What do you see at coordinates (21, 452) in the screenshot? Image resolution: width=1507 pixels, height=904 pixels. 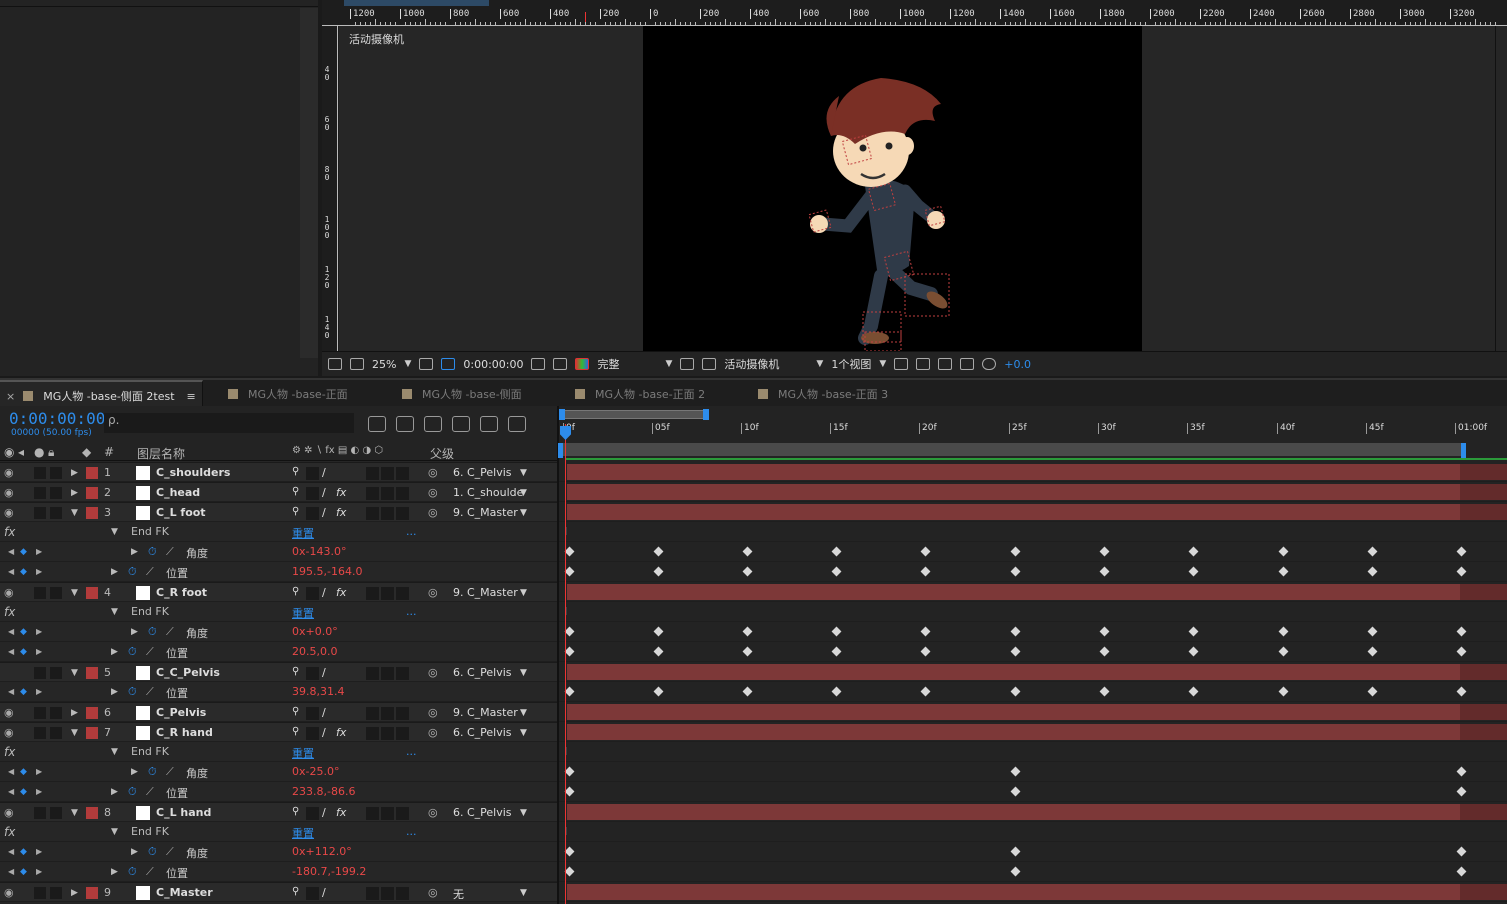 I see `speaker-icon: ◂` at bounding box center [21, 452].